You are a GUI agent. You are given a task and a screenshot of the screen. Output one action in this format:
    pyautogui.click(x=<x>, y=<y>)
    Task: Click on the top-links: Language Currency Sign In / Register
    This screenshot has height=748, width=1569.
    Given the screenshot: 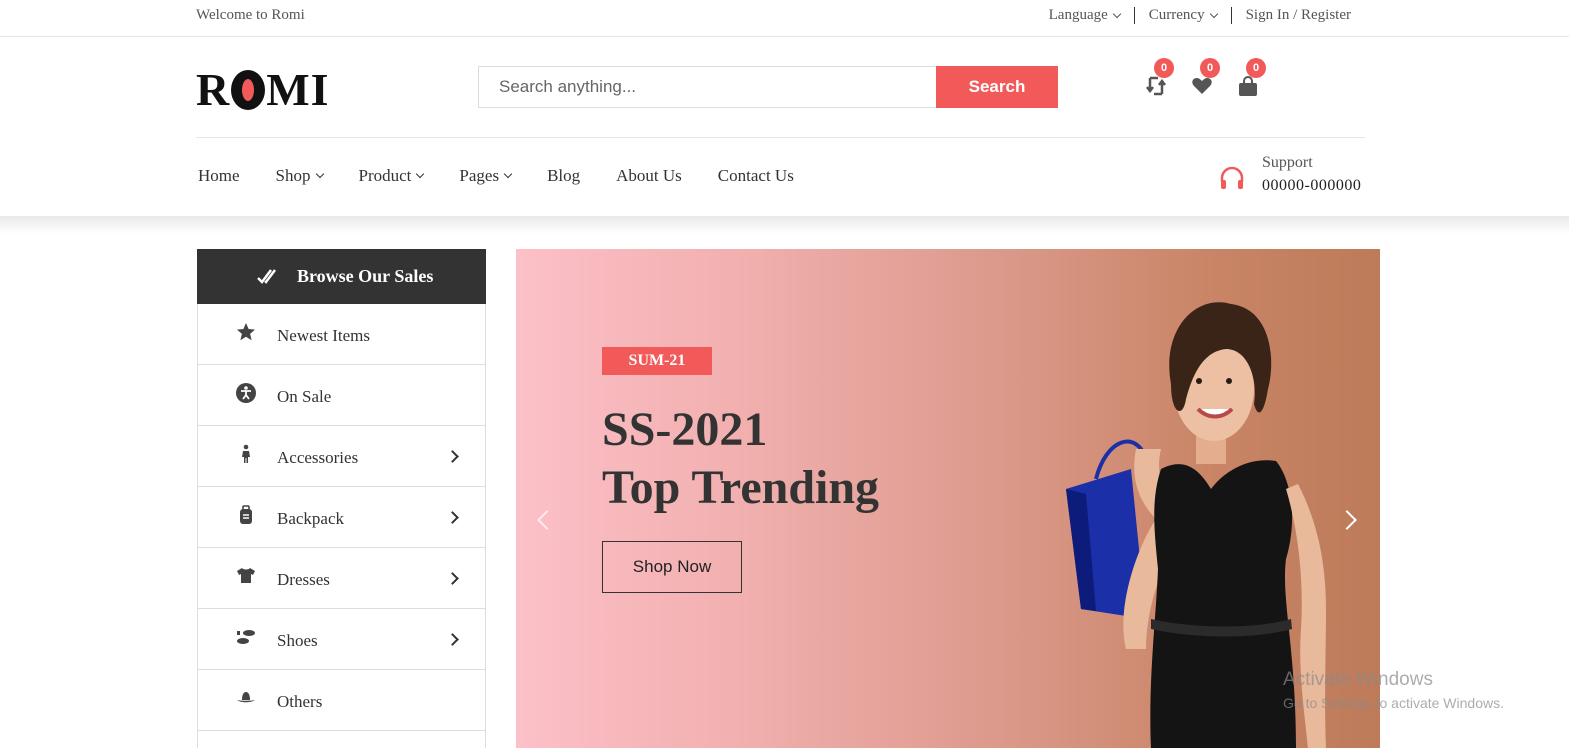 What is the action you would take?
    pyautogui.click(x=1193, y=15)
    